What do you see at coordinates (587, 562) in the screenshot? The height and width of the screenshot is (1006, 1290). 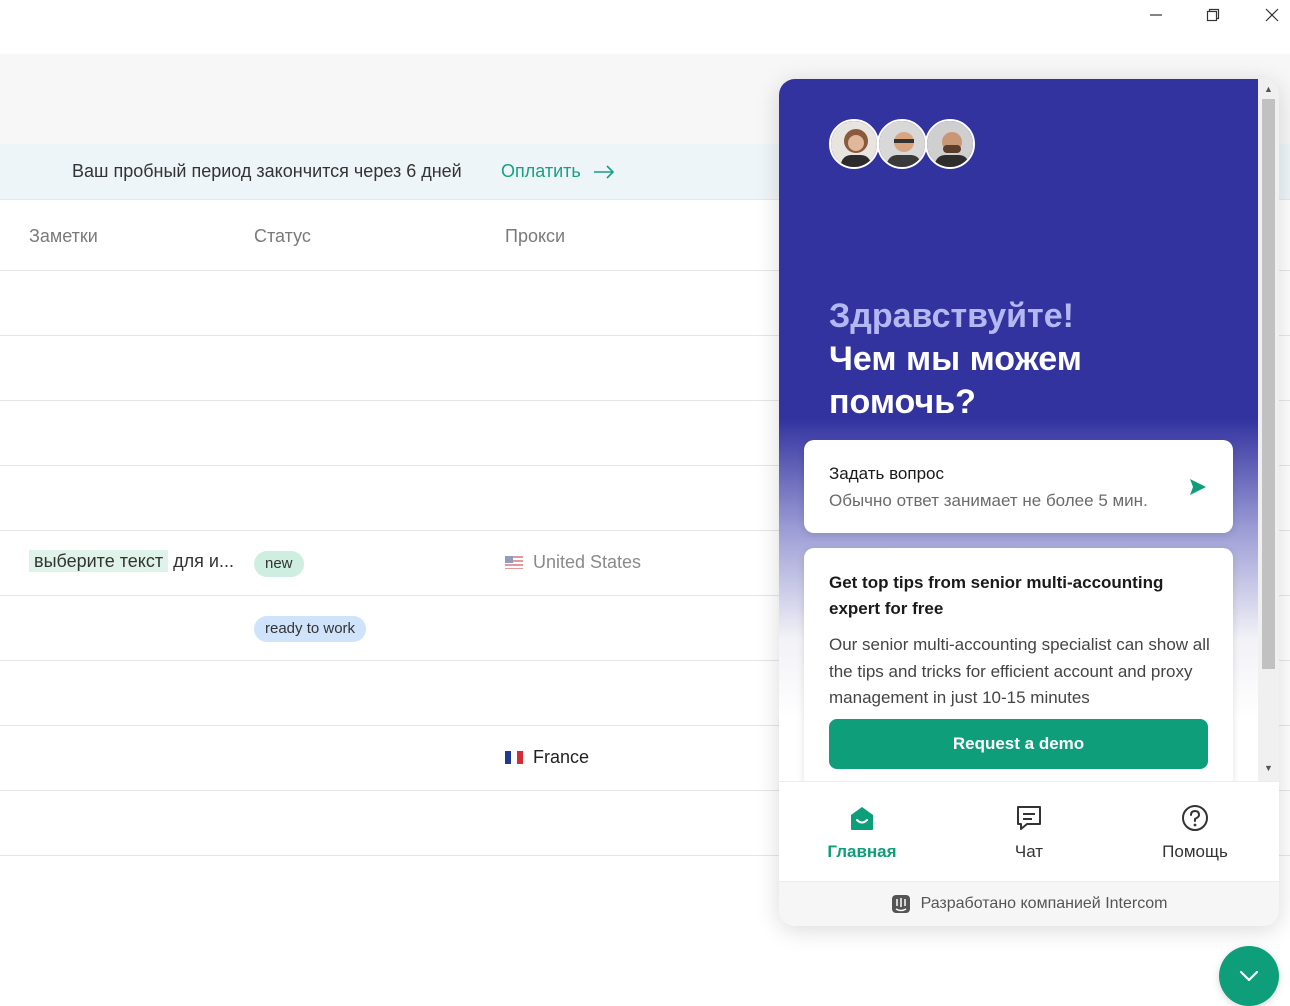 I see `proxy-country: United States` at bounding box center [587, 562].